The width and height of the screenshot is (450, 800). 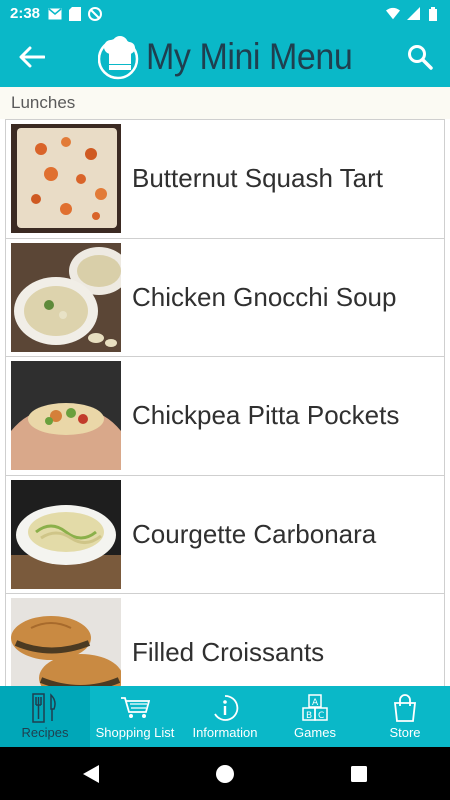 I want to click on search-icon, so click(x=420, y=57).